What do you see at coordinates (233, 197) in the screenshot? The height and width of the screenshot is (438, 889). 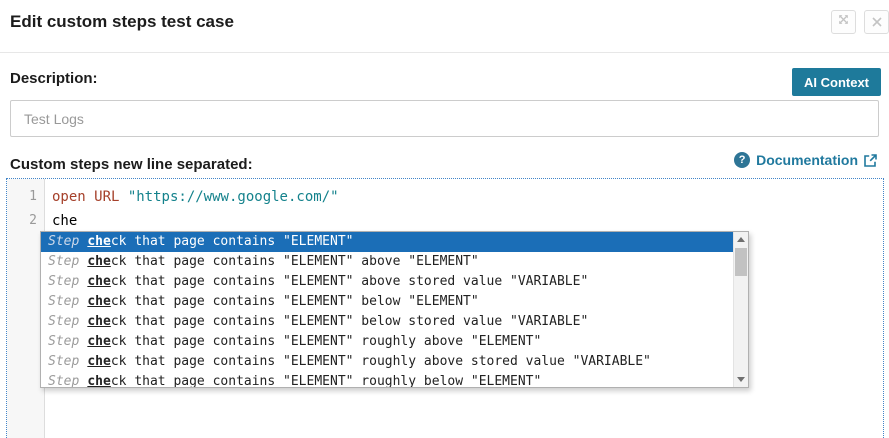 I see `string-token: "https://www.google.com/"` at bounding box center [233, 197].